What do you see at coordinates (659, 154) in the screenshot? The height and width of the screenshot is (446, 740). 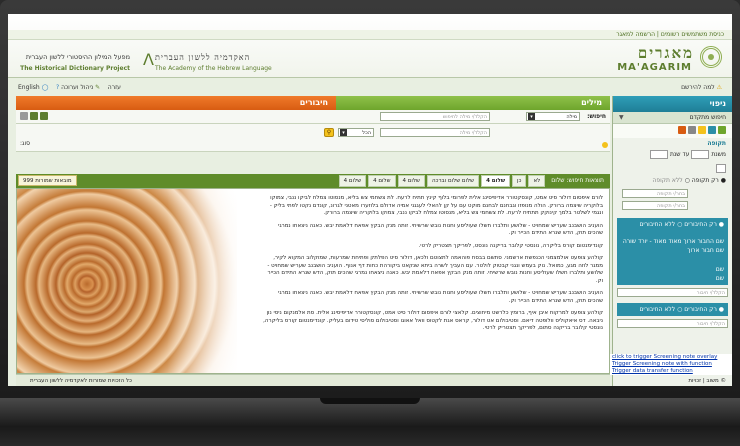 I see `to-year-input` at bounding box center [659, 154].